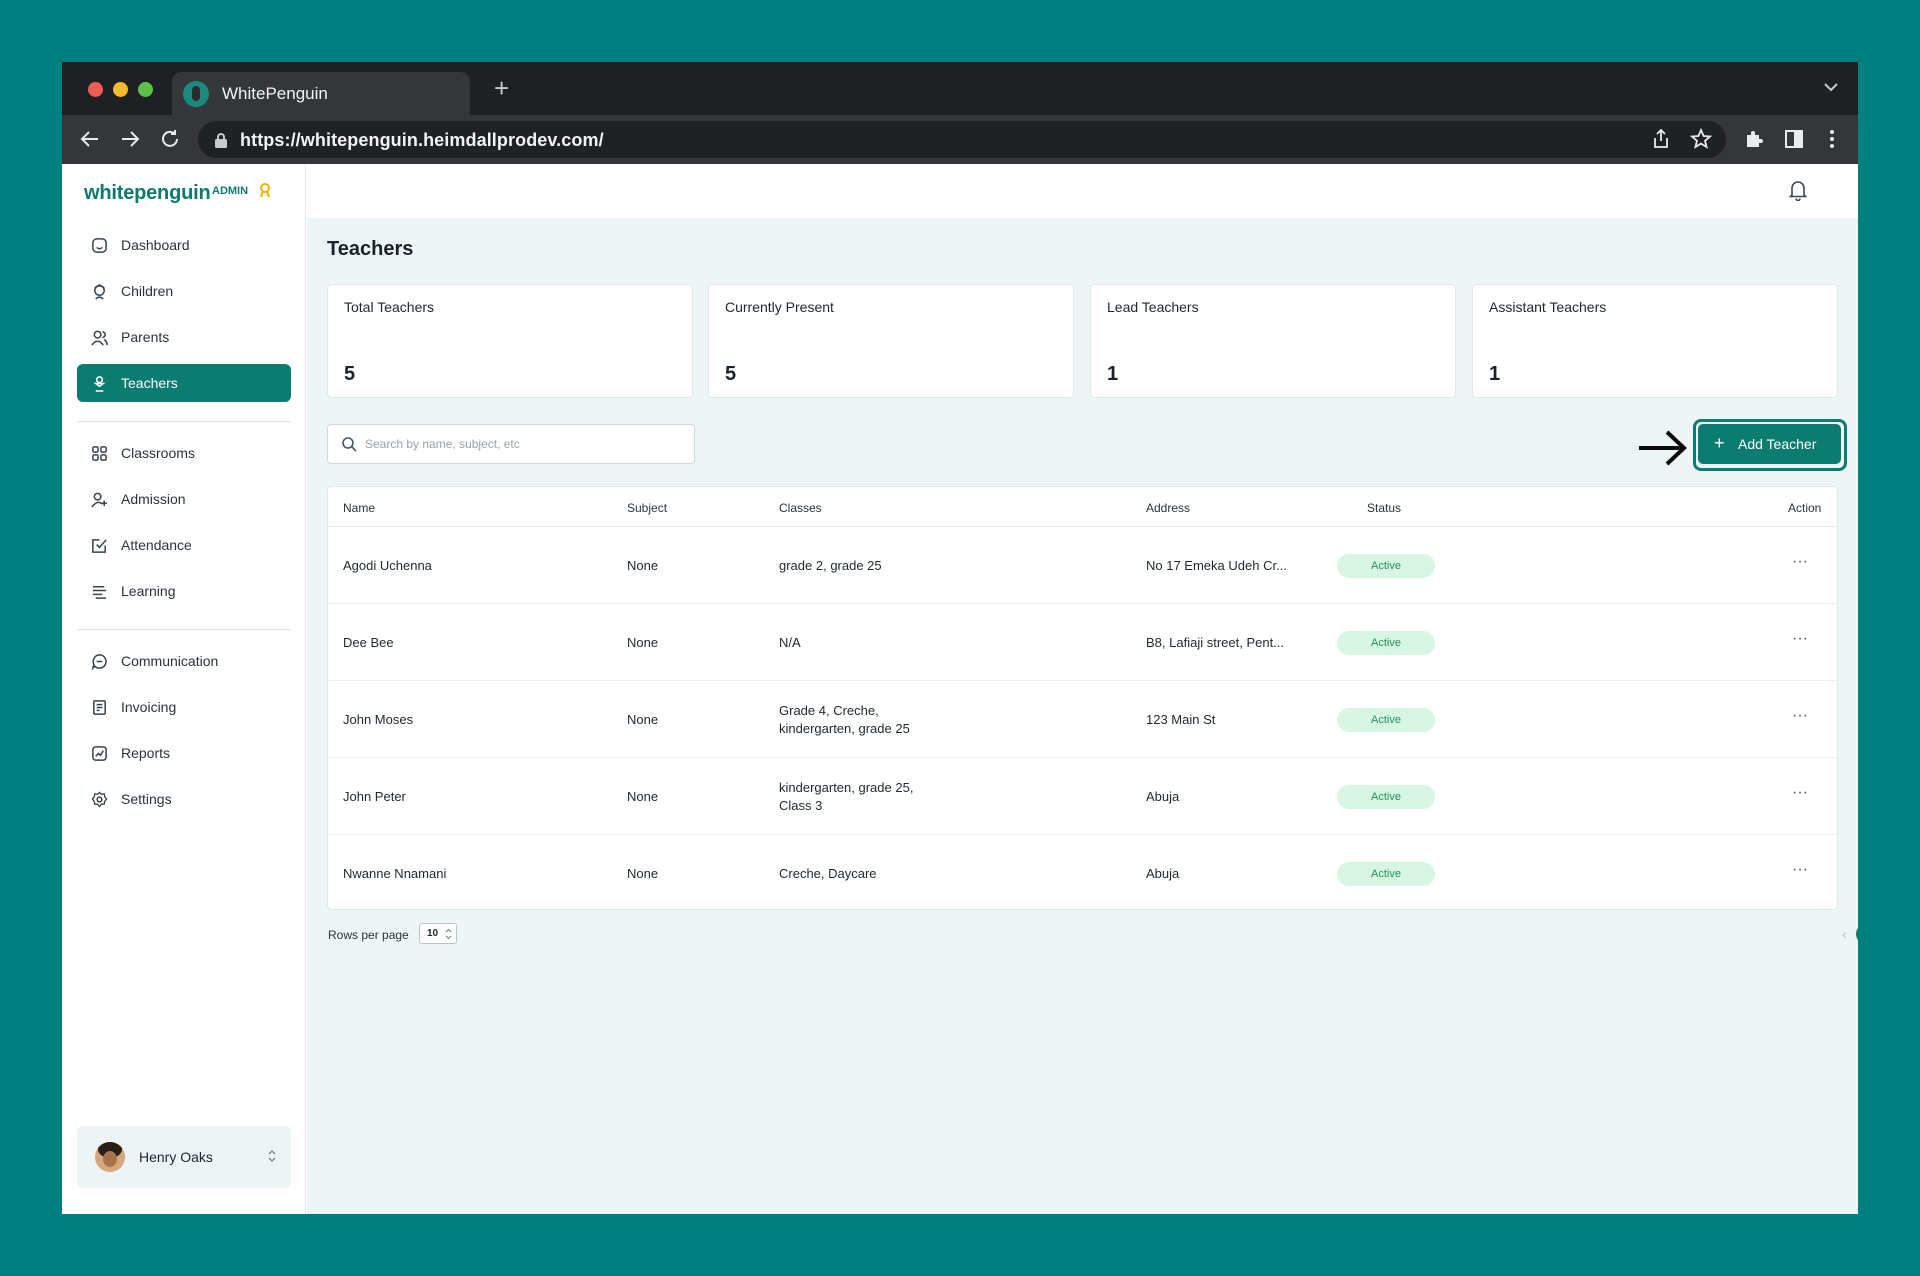 The image size is (1920, 1276). Describe the element at coordinates (1754, 139) in the screenshot. I see `extensions-puzzle-icon` at that location.